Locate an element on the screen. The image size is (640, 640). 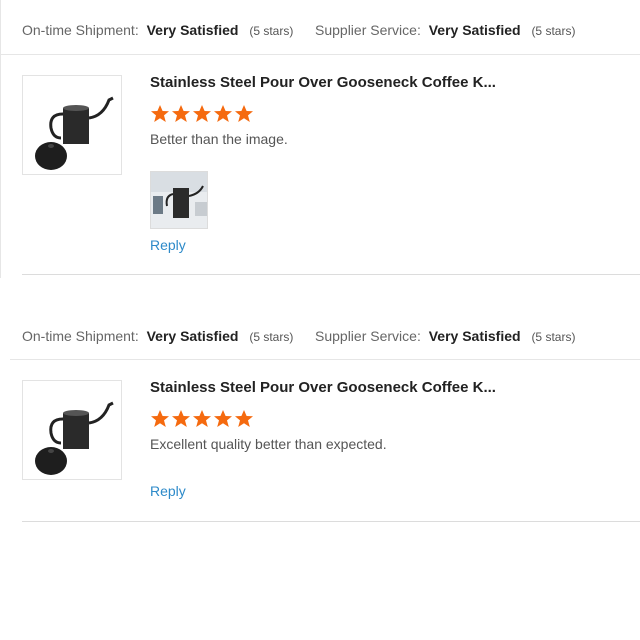
review-comment: Better than the image. is located at coordinates (219, 139).